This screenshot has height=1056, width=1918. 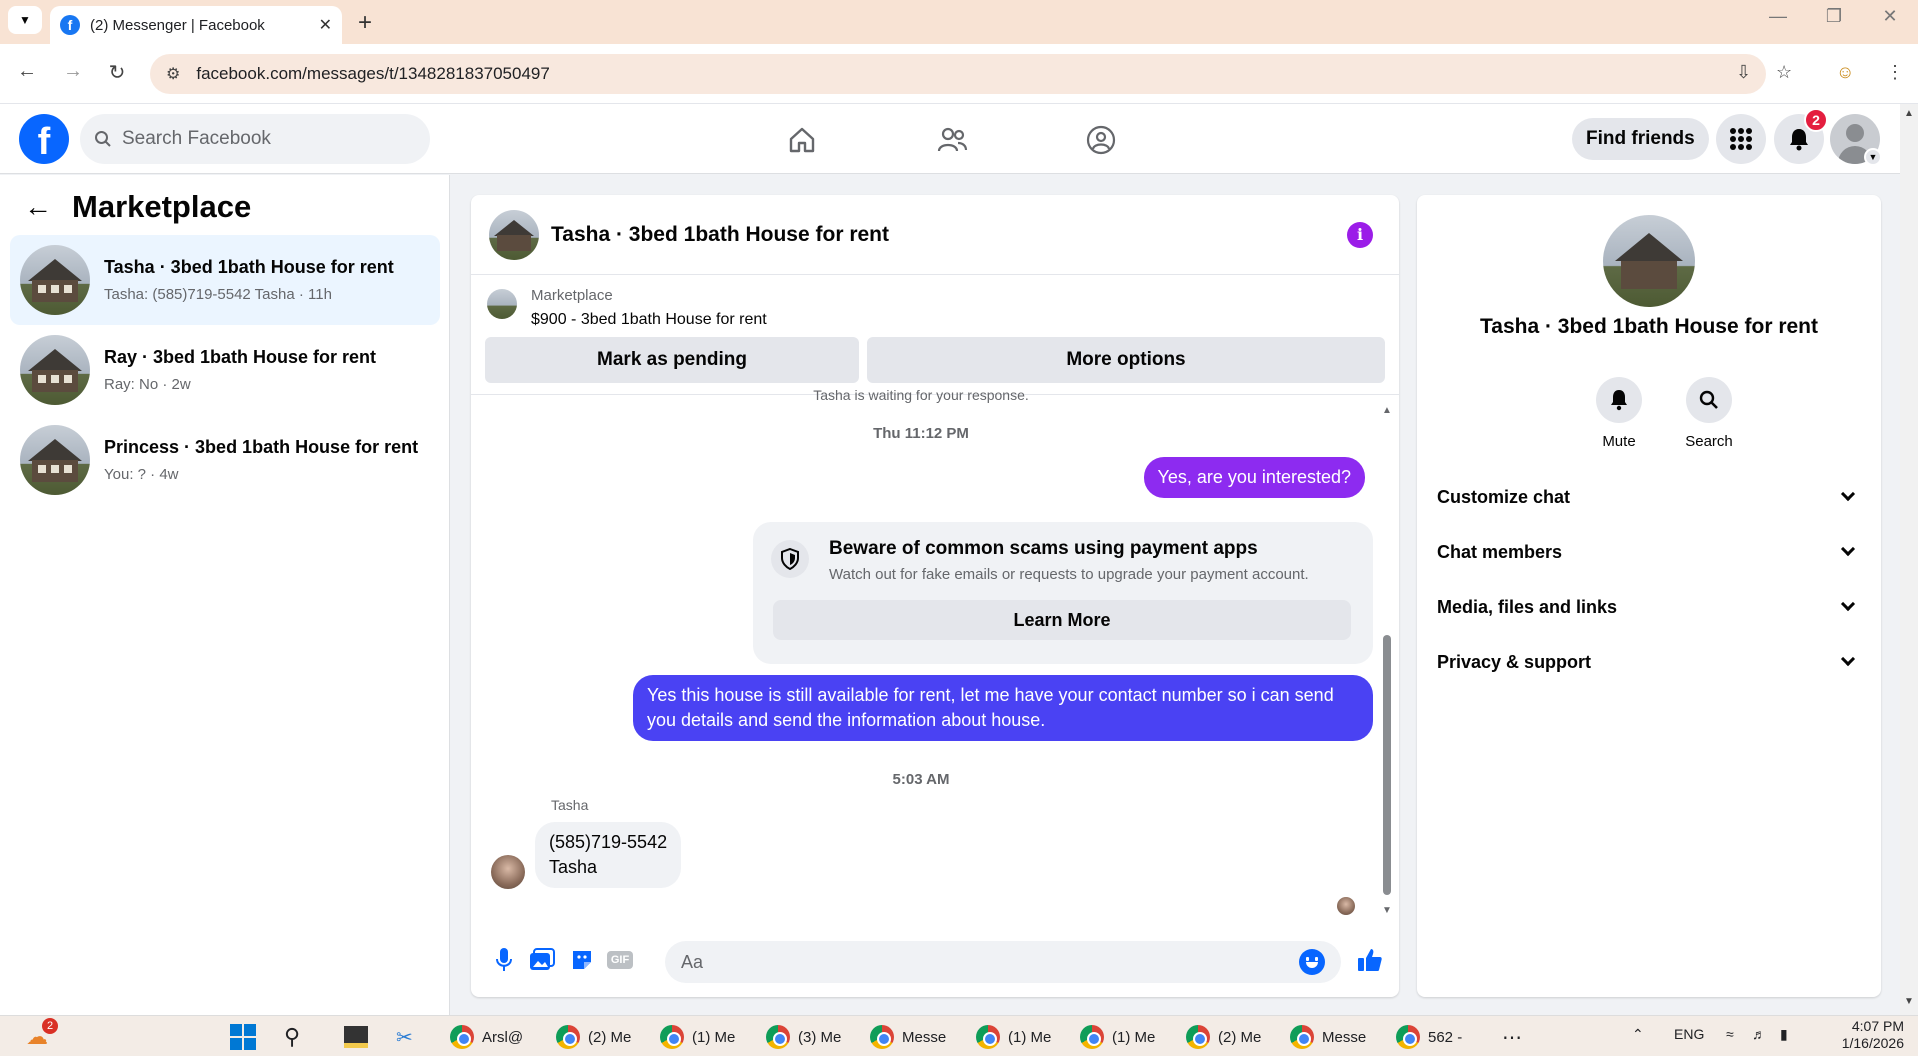 I want to click on reload-icon: ↻, so click(x=117, y=72).